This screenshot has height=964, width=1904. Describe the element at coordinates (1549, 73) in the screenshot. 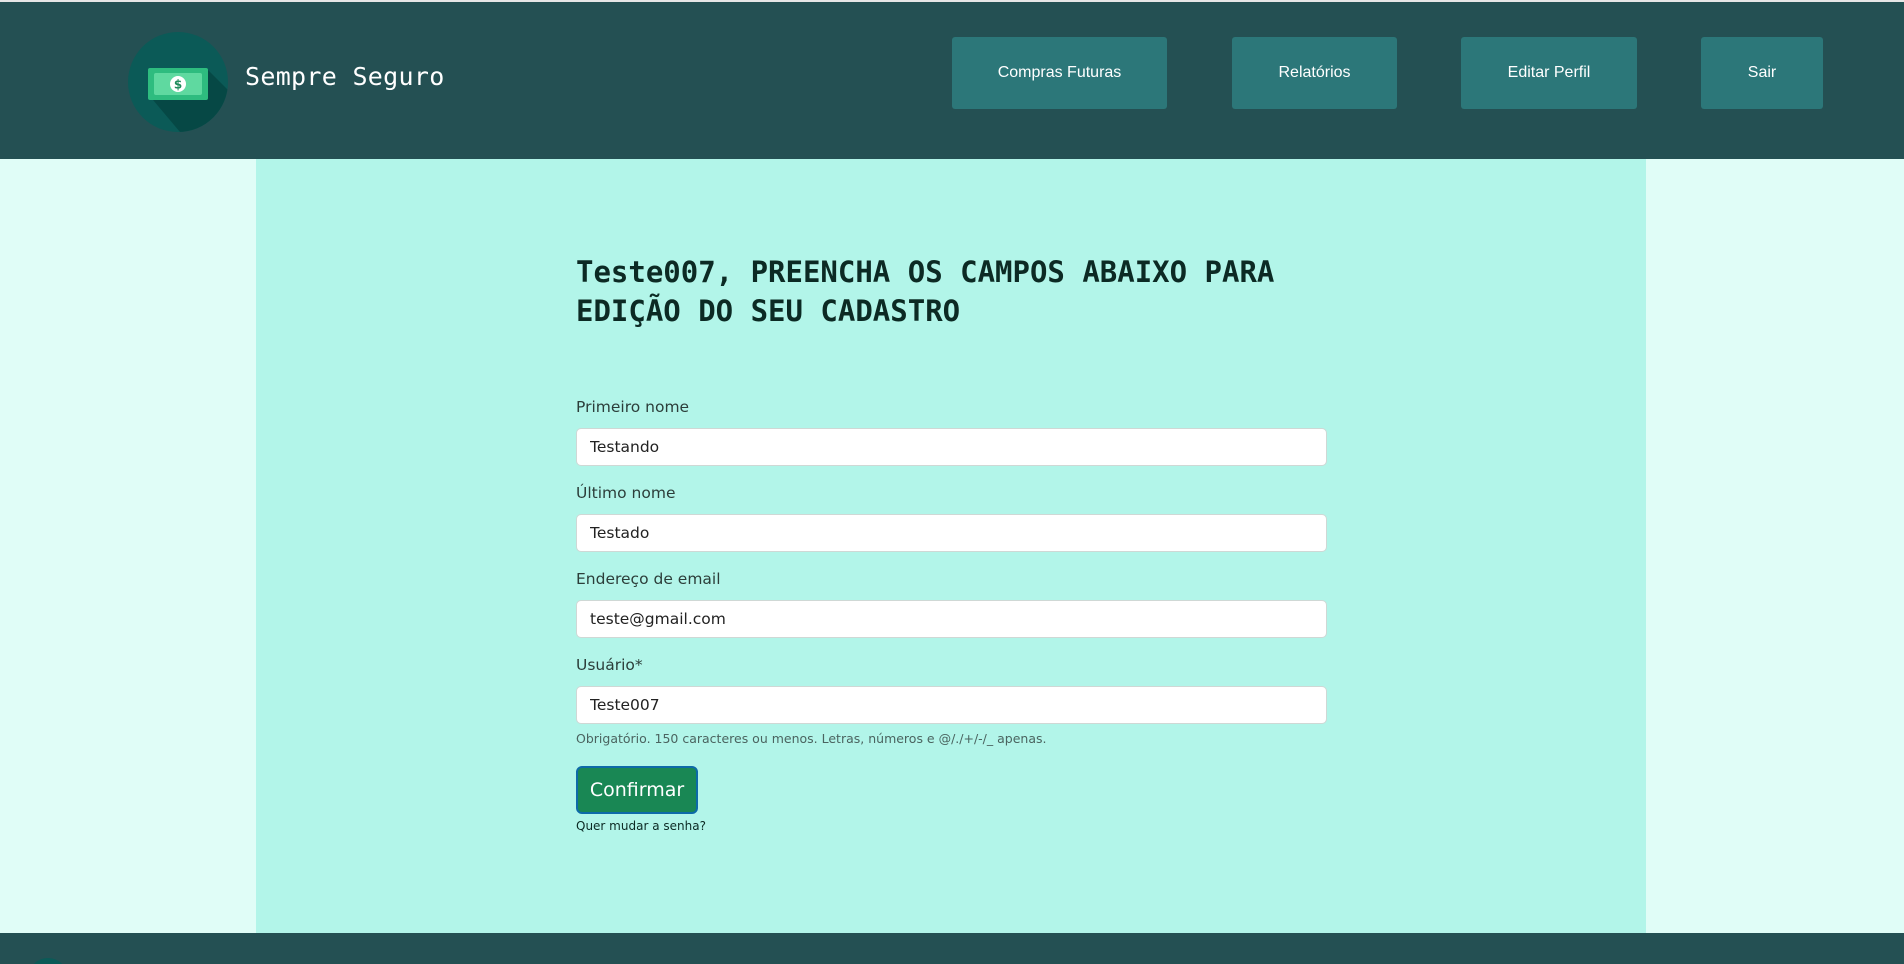

I see `nav-editar-perfil-button: Editar Perfil` at that location.